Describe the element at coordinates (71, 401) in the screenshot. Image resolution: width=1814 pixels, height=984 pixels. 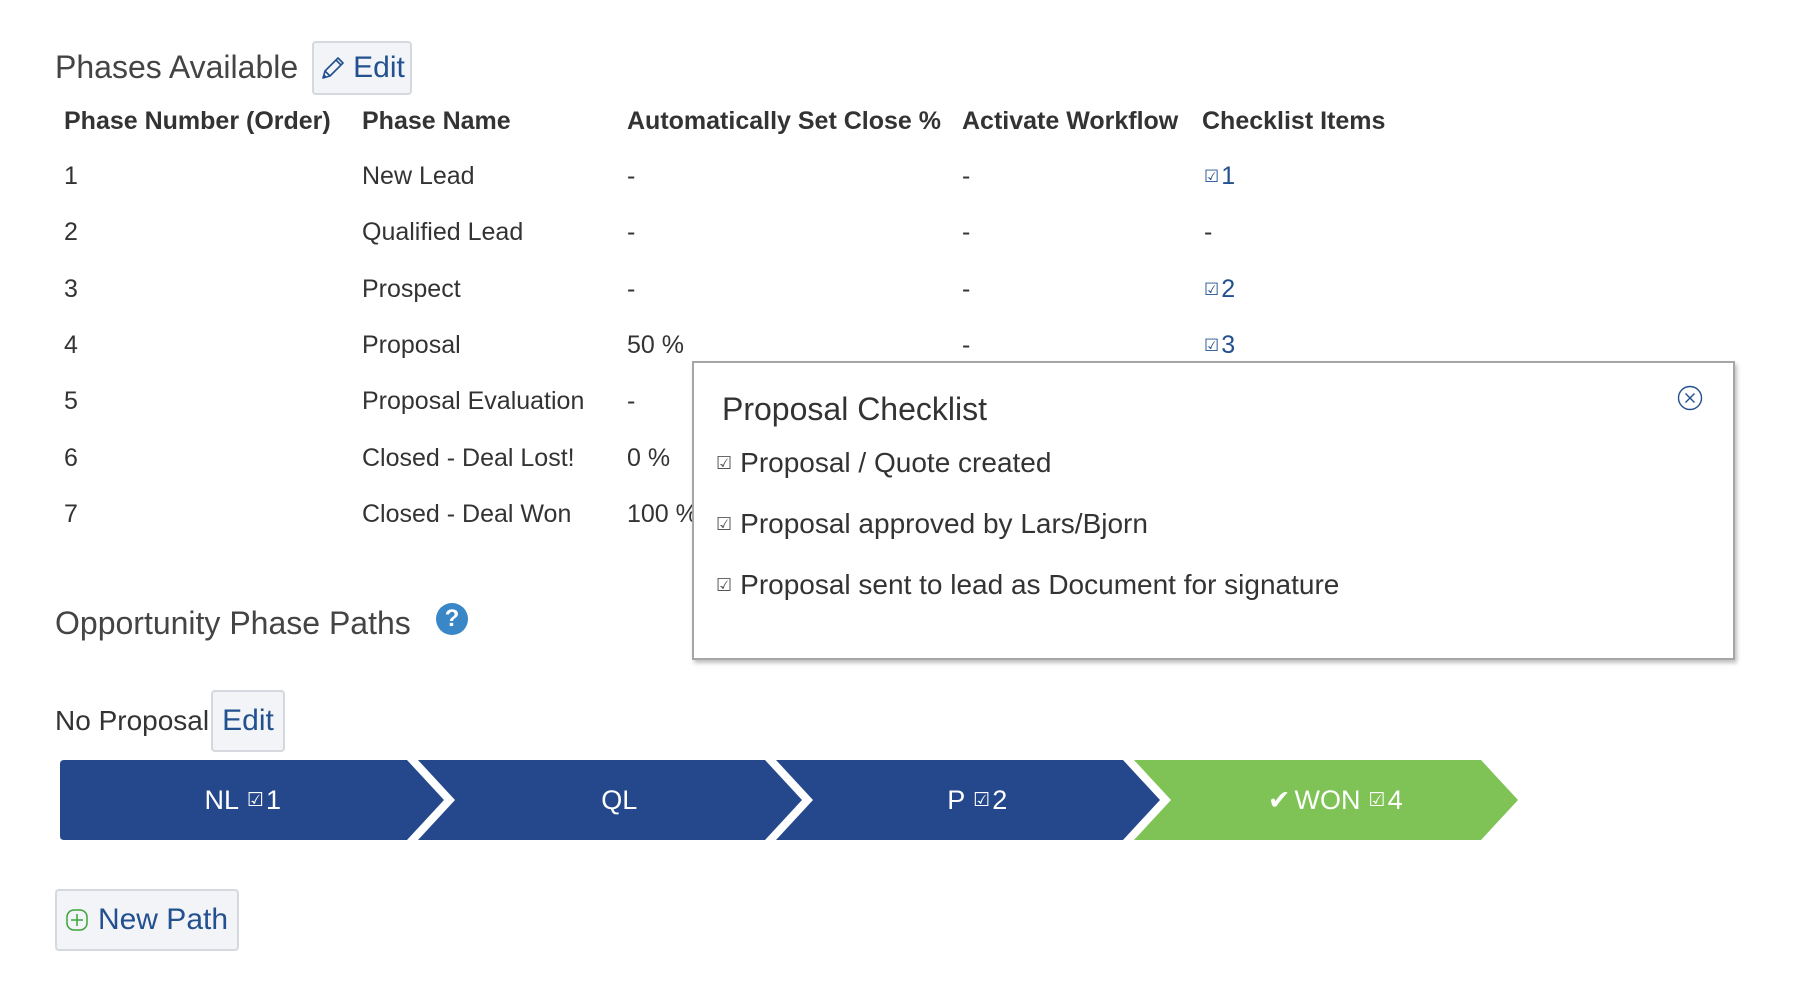
I see `phase-number-cell: 5` at that location.